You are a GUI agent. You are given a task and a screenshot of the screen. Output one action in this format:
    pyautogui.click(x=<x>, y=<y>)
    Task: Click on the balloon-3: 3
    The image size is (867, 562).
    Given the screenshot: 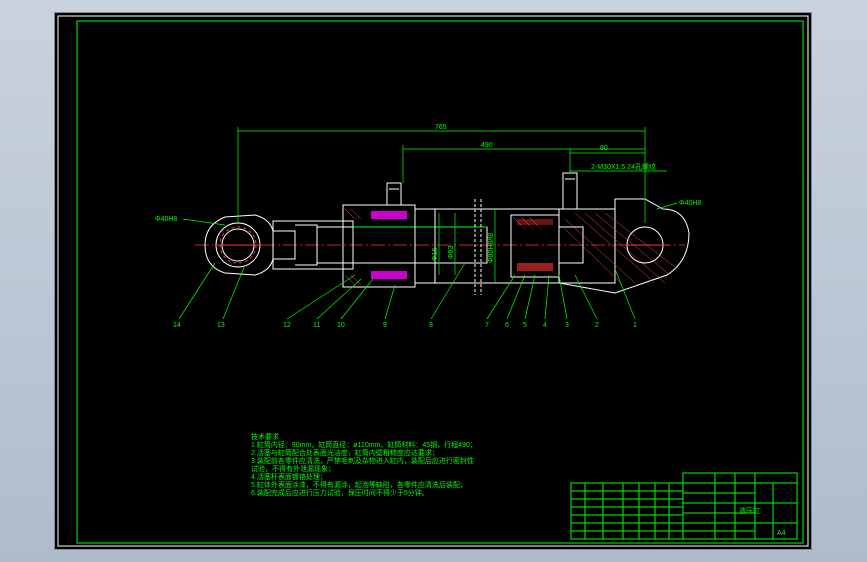 What is the action you would take?
    pyautogui.click(x=567, y=325)
    